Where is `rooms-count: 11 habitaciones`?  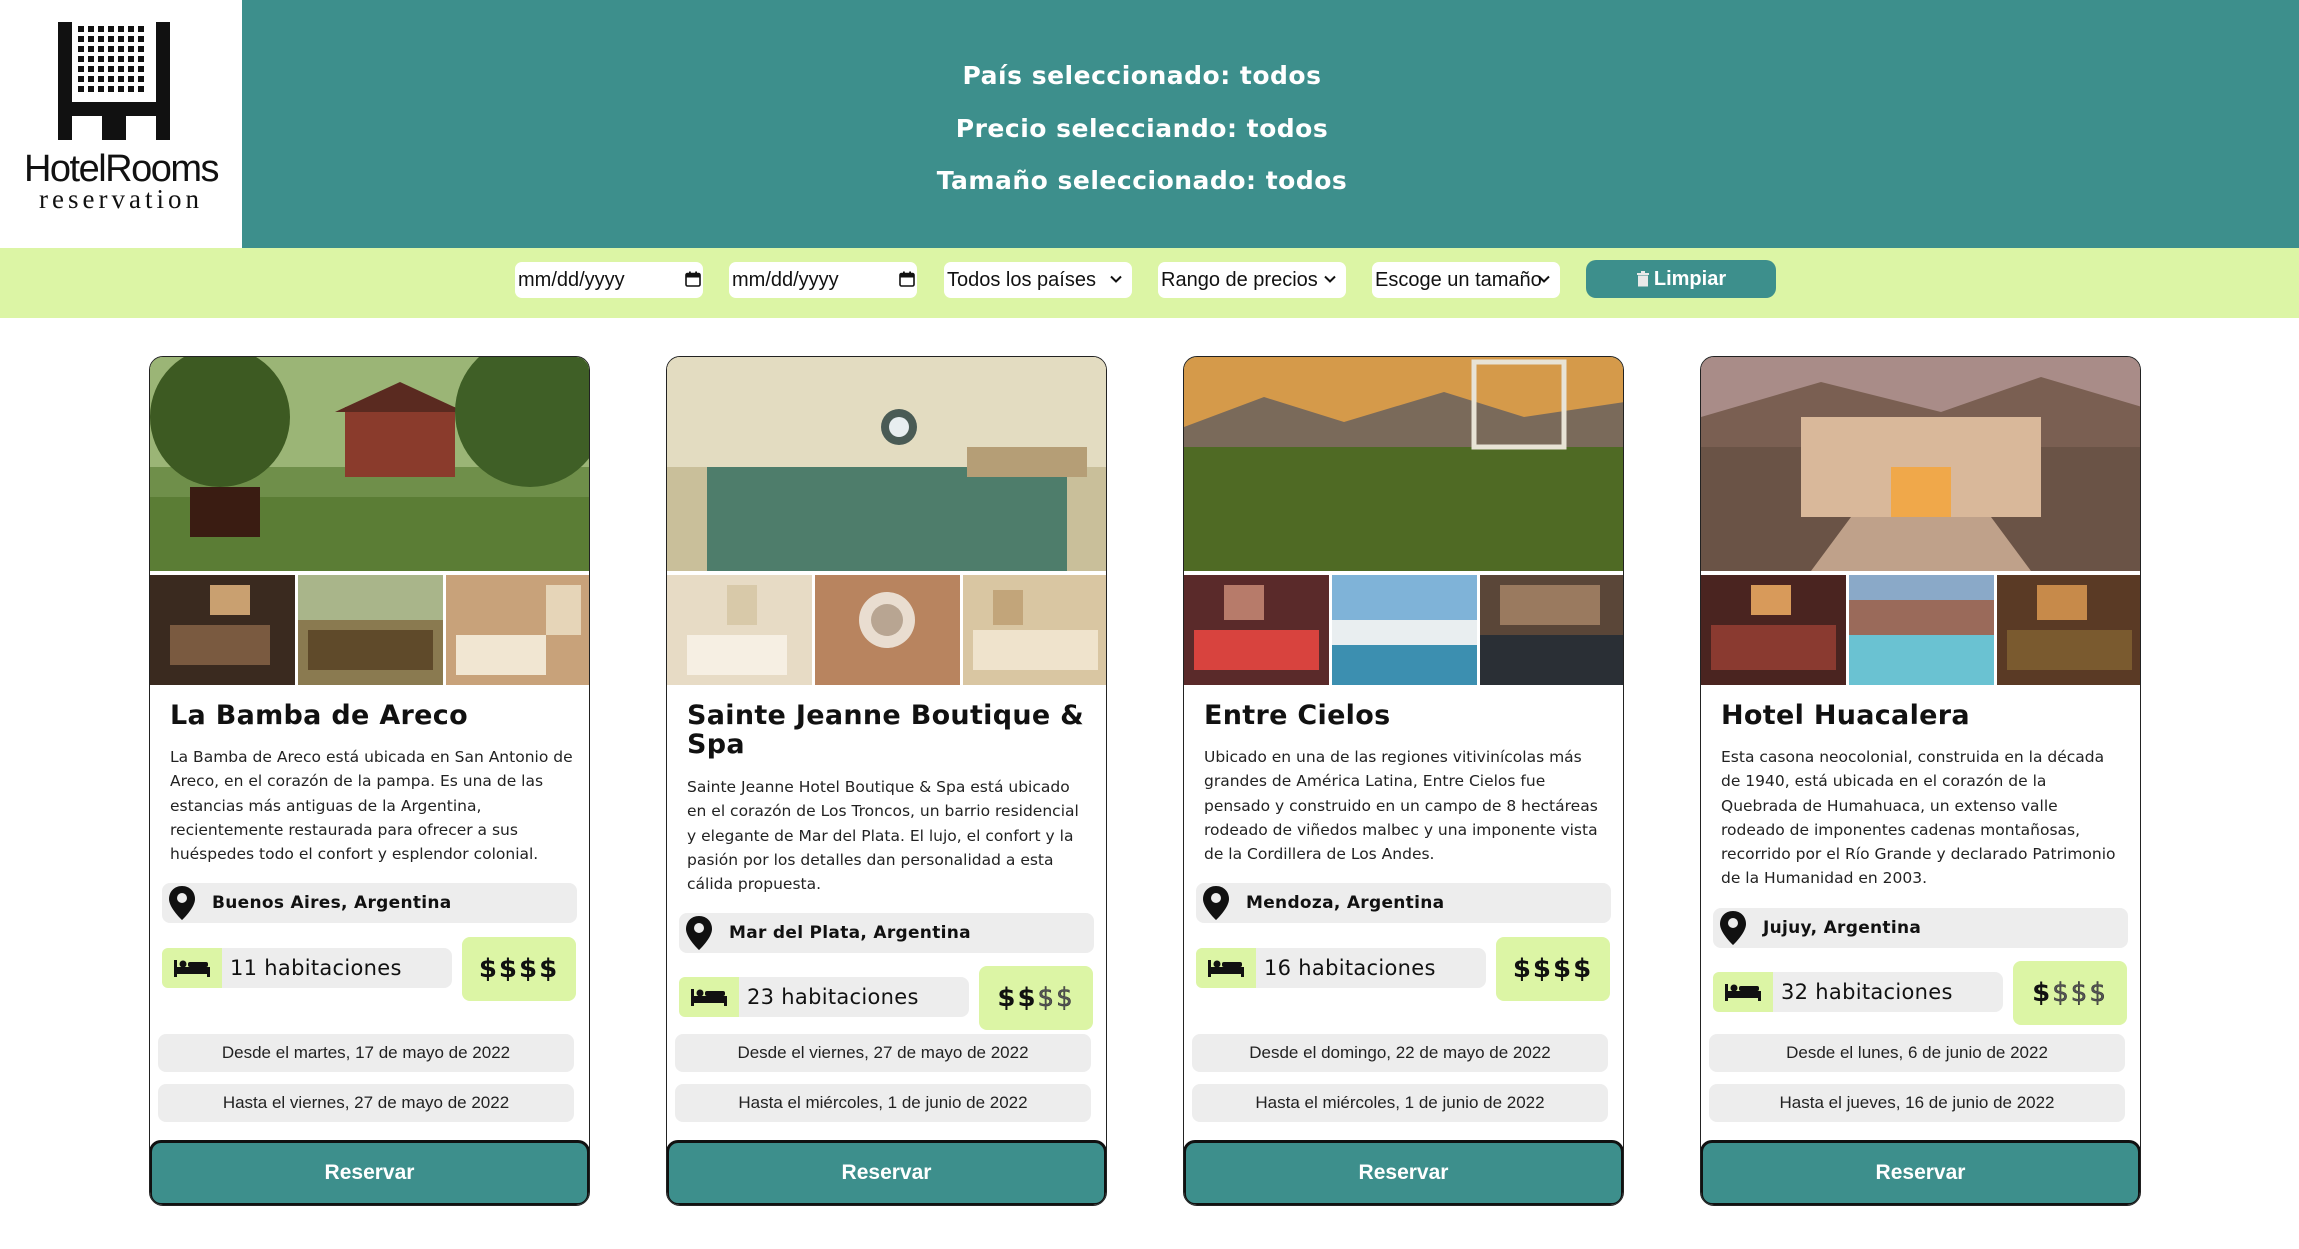 rooms-count: 11 habitaciones is located at coordinates (316, 968).